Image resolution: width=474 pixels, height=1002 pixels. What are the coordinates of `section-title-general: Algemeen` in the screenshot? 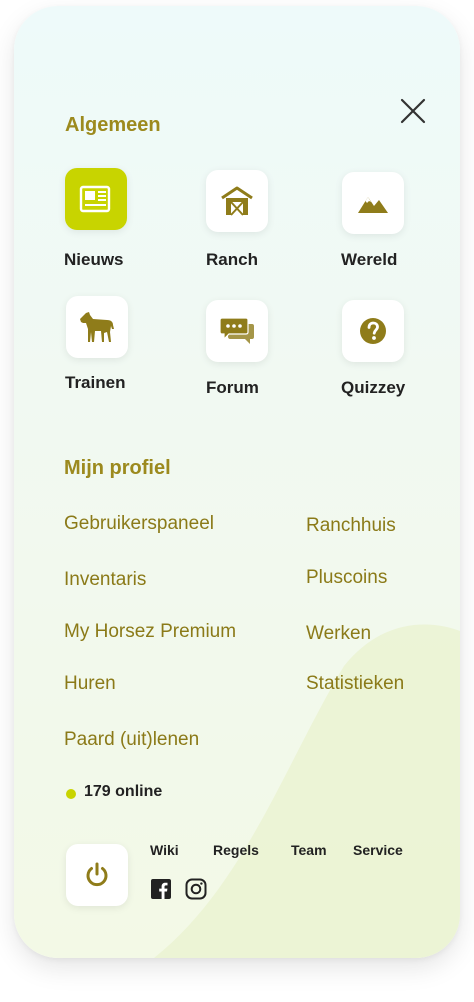 It's located at (113, 125).